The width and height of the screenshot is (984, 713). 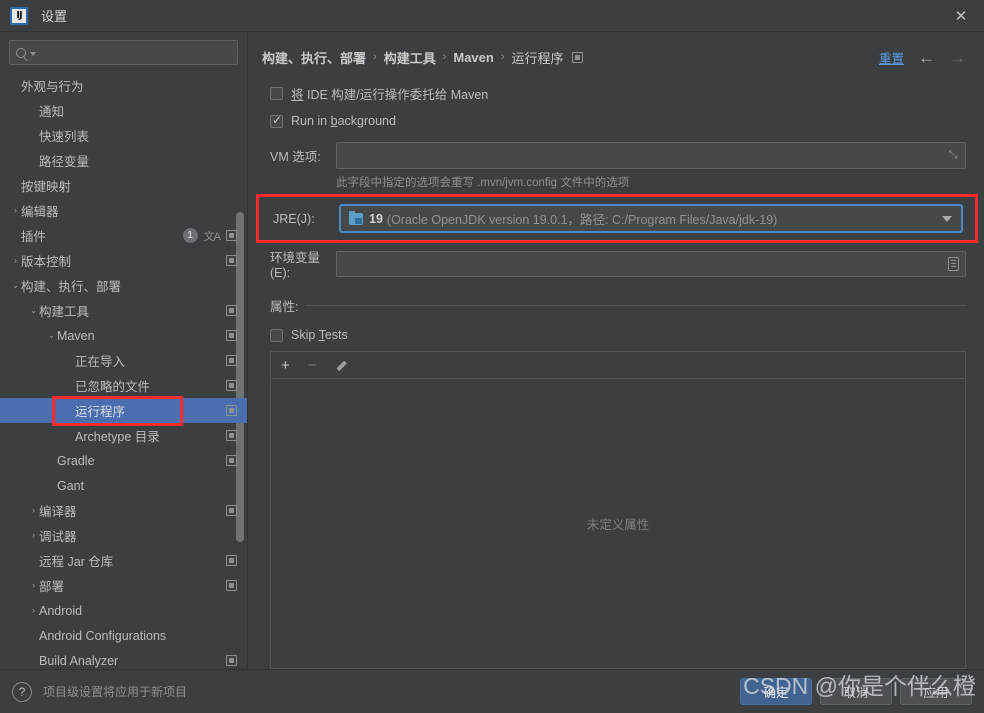 What do you see at coordinates (285, 365) in the screenshot?
I see `add-property-button: +` at bounding box center [285, 365].